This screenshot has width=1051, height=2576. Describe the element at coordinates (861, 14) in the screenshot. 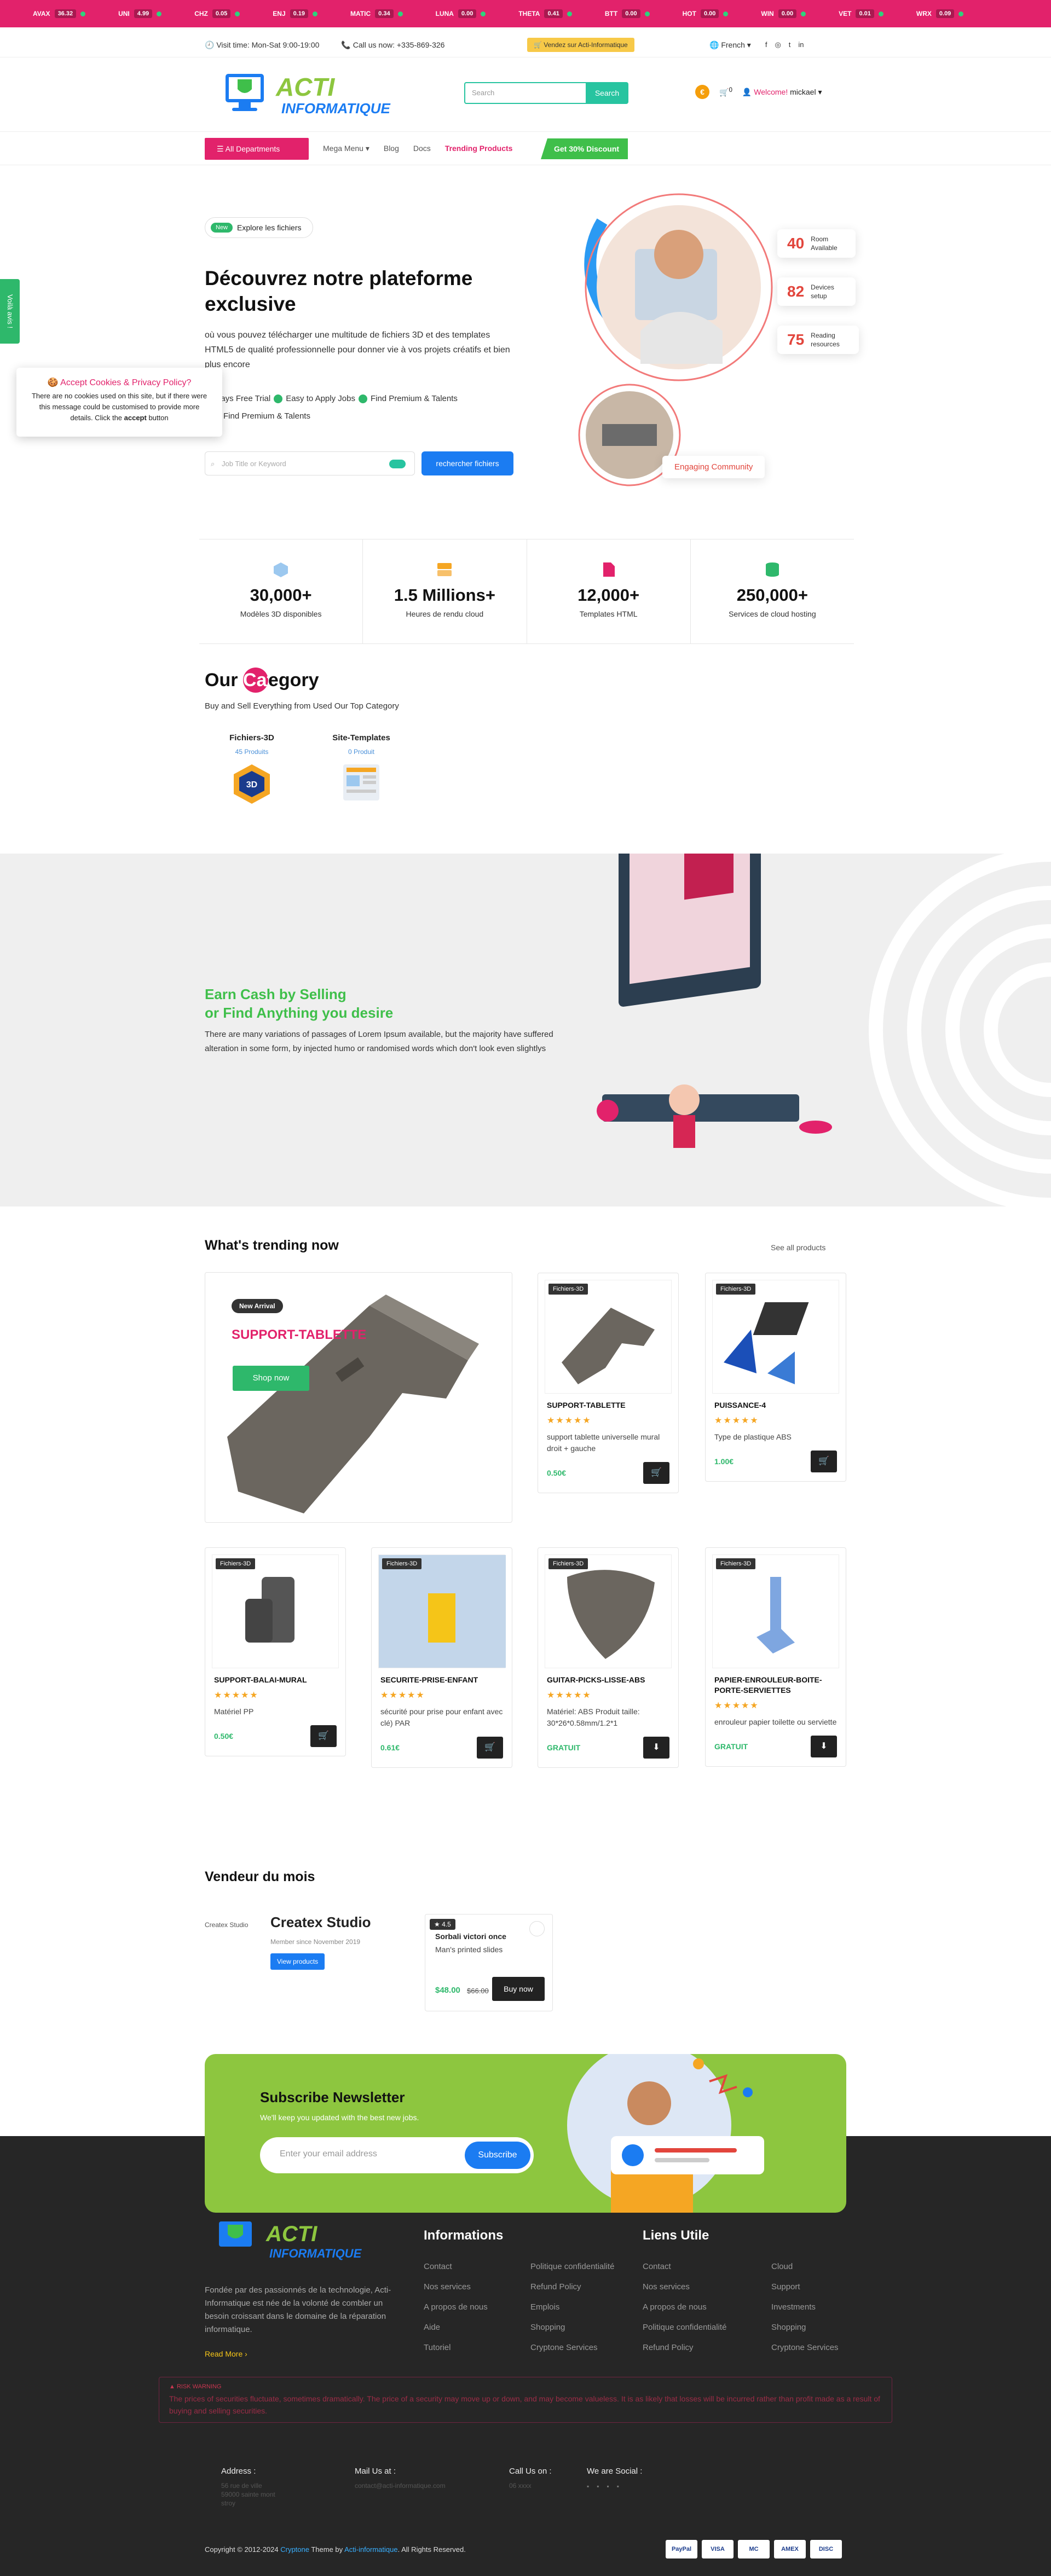

I see `ticker-item: VET 0.01` at that location.